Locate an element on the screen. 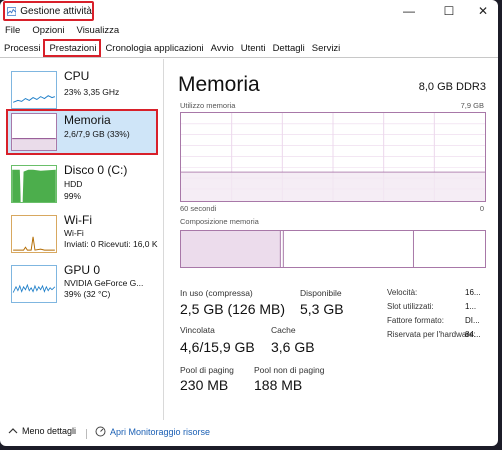 This screenshot has width=502, height=450. kv-form-factor-label: Fattore formato: is located at coordinates (415, 320).